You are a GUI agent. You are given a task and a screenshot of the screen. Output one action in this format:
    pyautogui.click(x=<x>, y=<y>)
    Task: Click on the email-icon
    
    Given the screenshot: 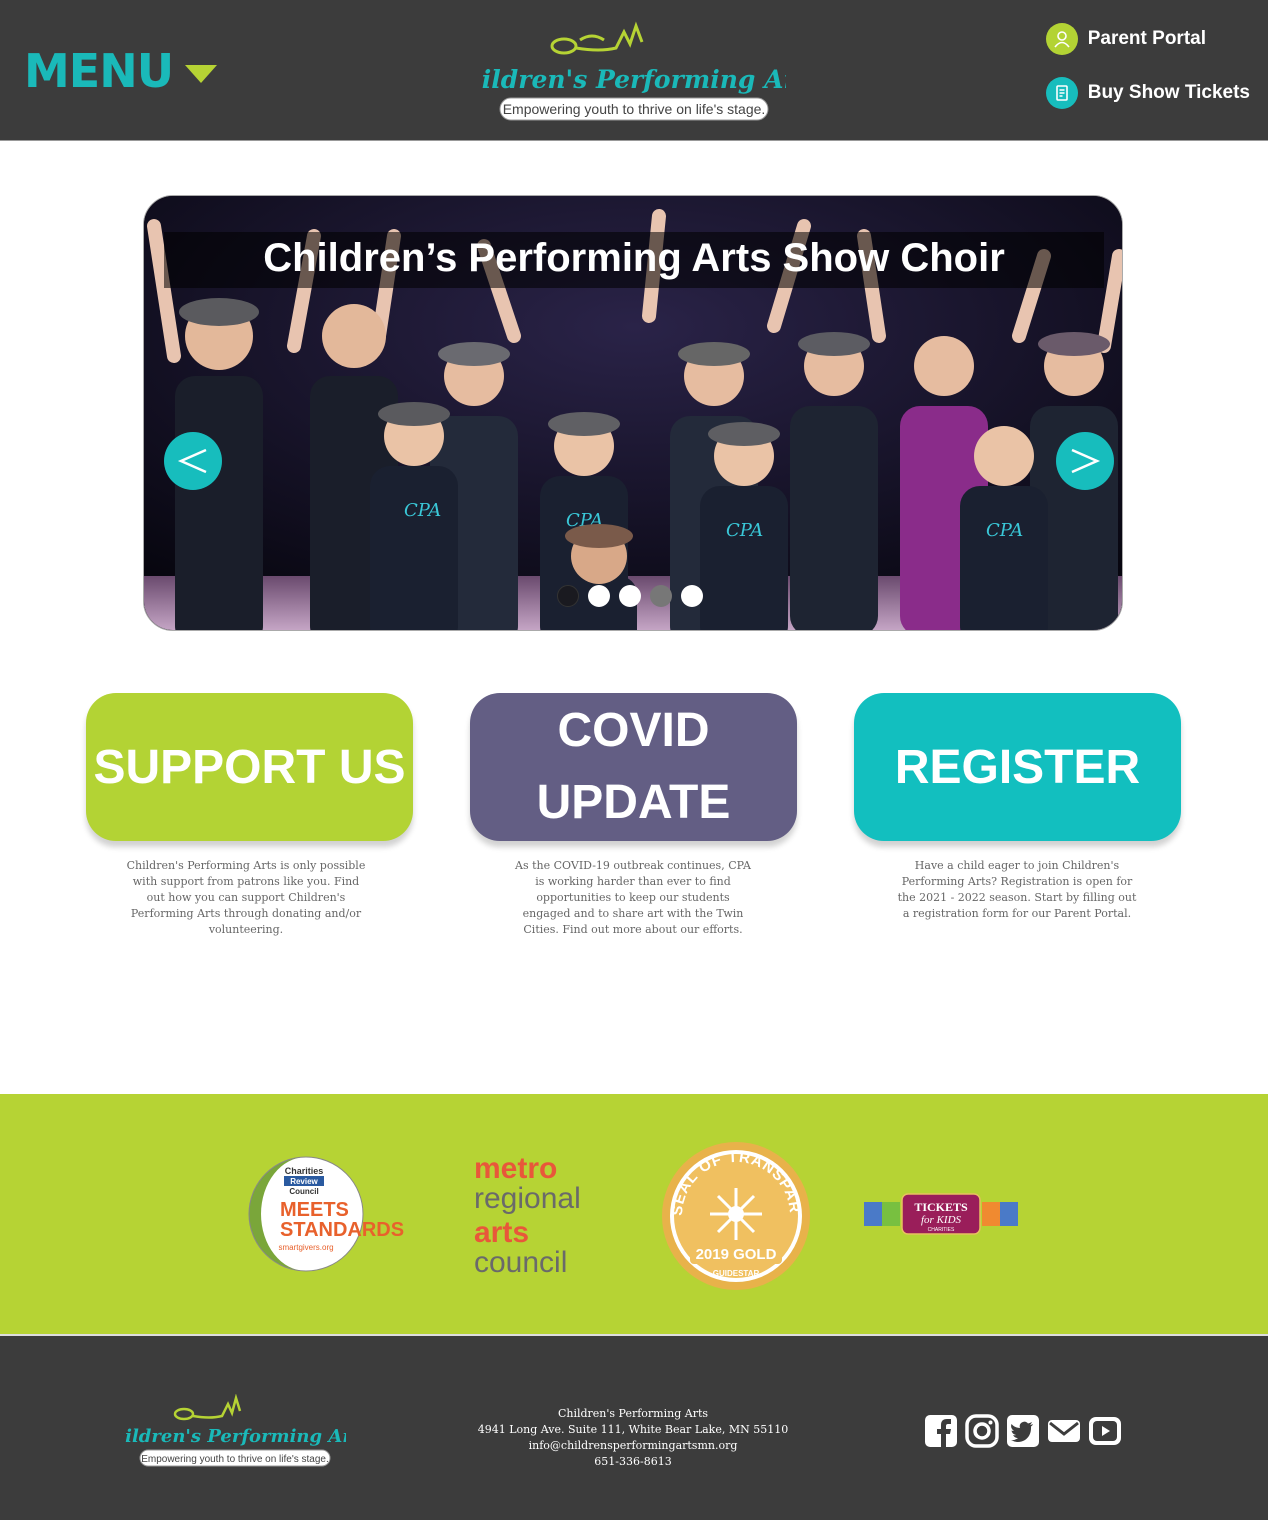 What is the action you would take?
    pyautogui.click(x=1064, y=1431)
    